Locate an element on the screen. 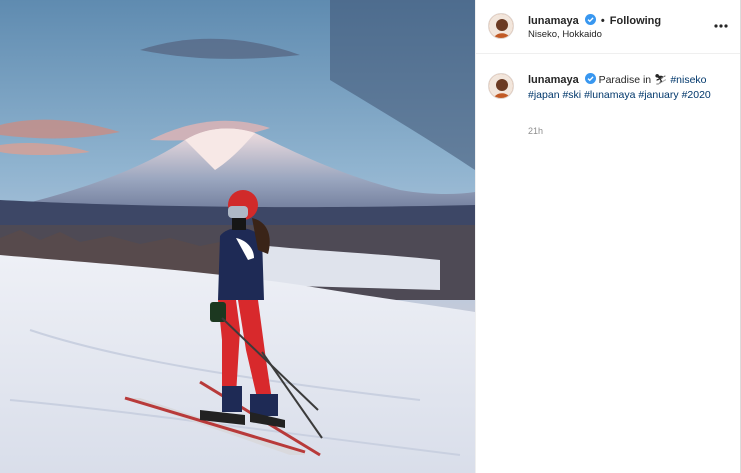  post-header: lunamaya • Following Niseko, Hokkaido is located at coordinates (608, 27).